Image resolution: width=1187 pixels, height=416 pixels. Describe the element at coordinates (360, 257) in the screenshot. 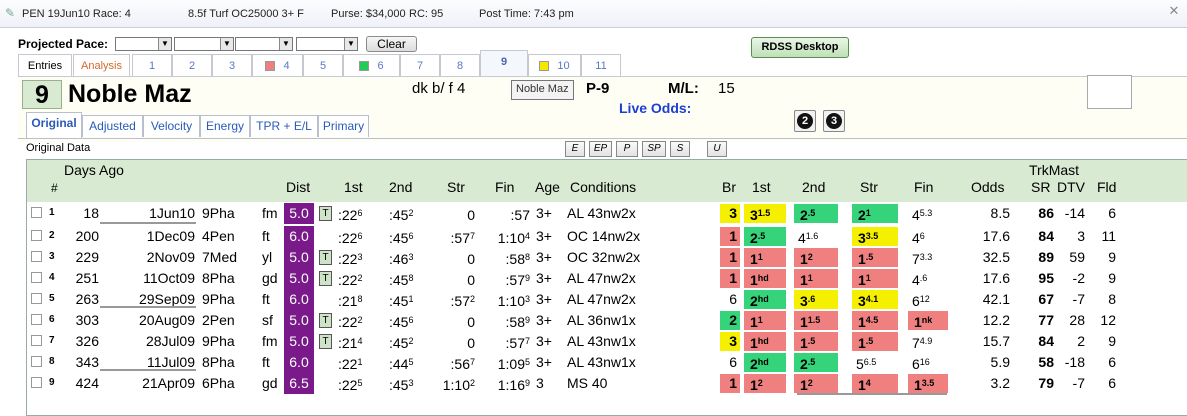

I see `first-call-time-sup: 3` at that location.